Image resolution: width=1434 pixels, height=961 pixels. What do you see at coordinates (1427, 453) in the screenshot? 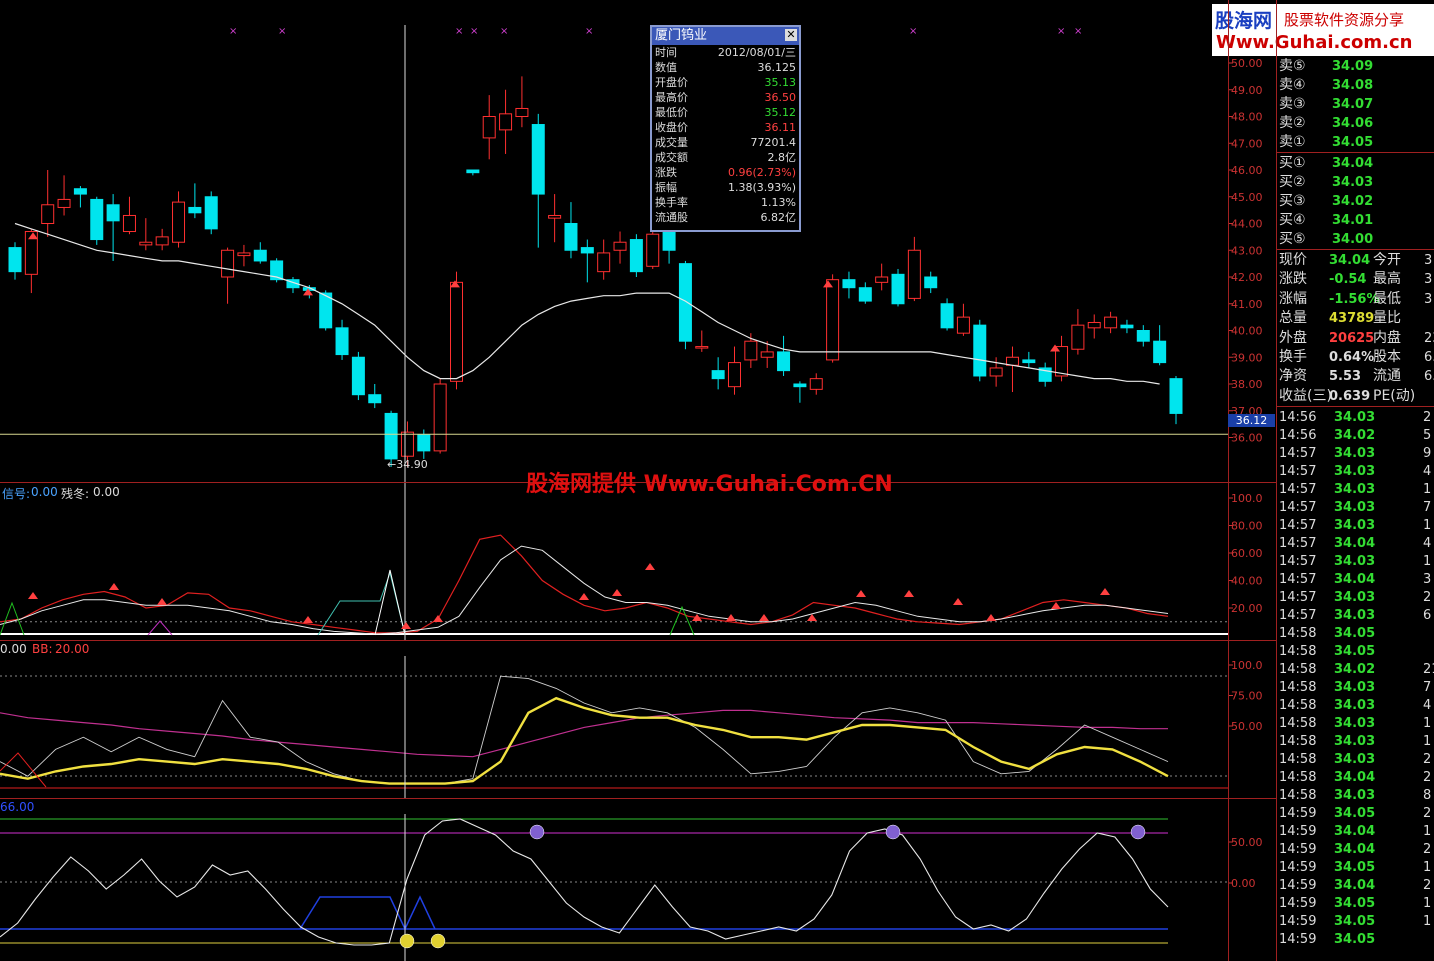
I see `tick-volume: 9` at bounding box center [1427, 453].